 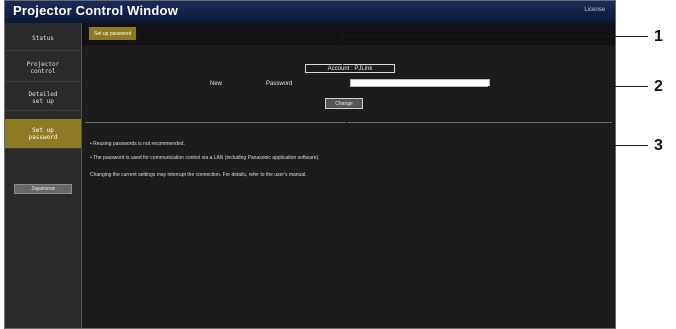 I want to click on callout-number-2: 2, so click(x=658, y=86).